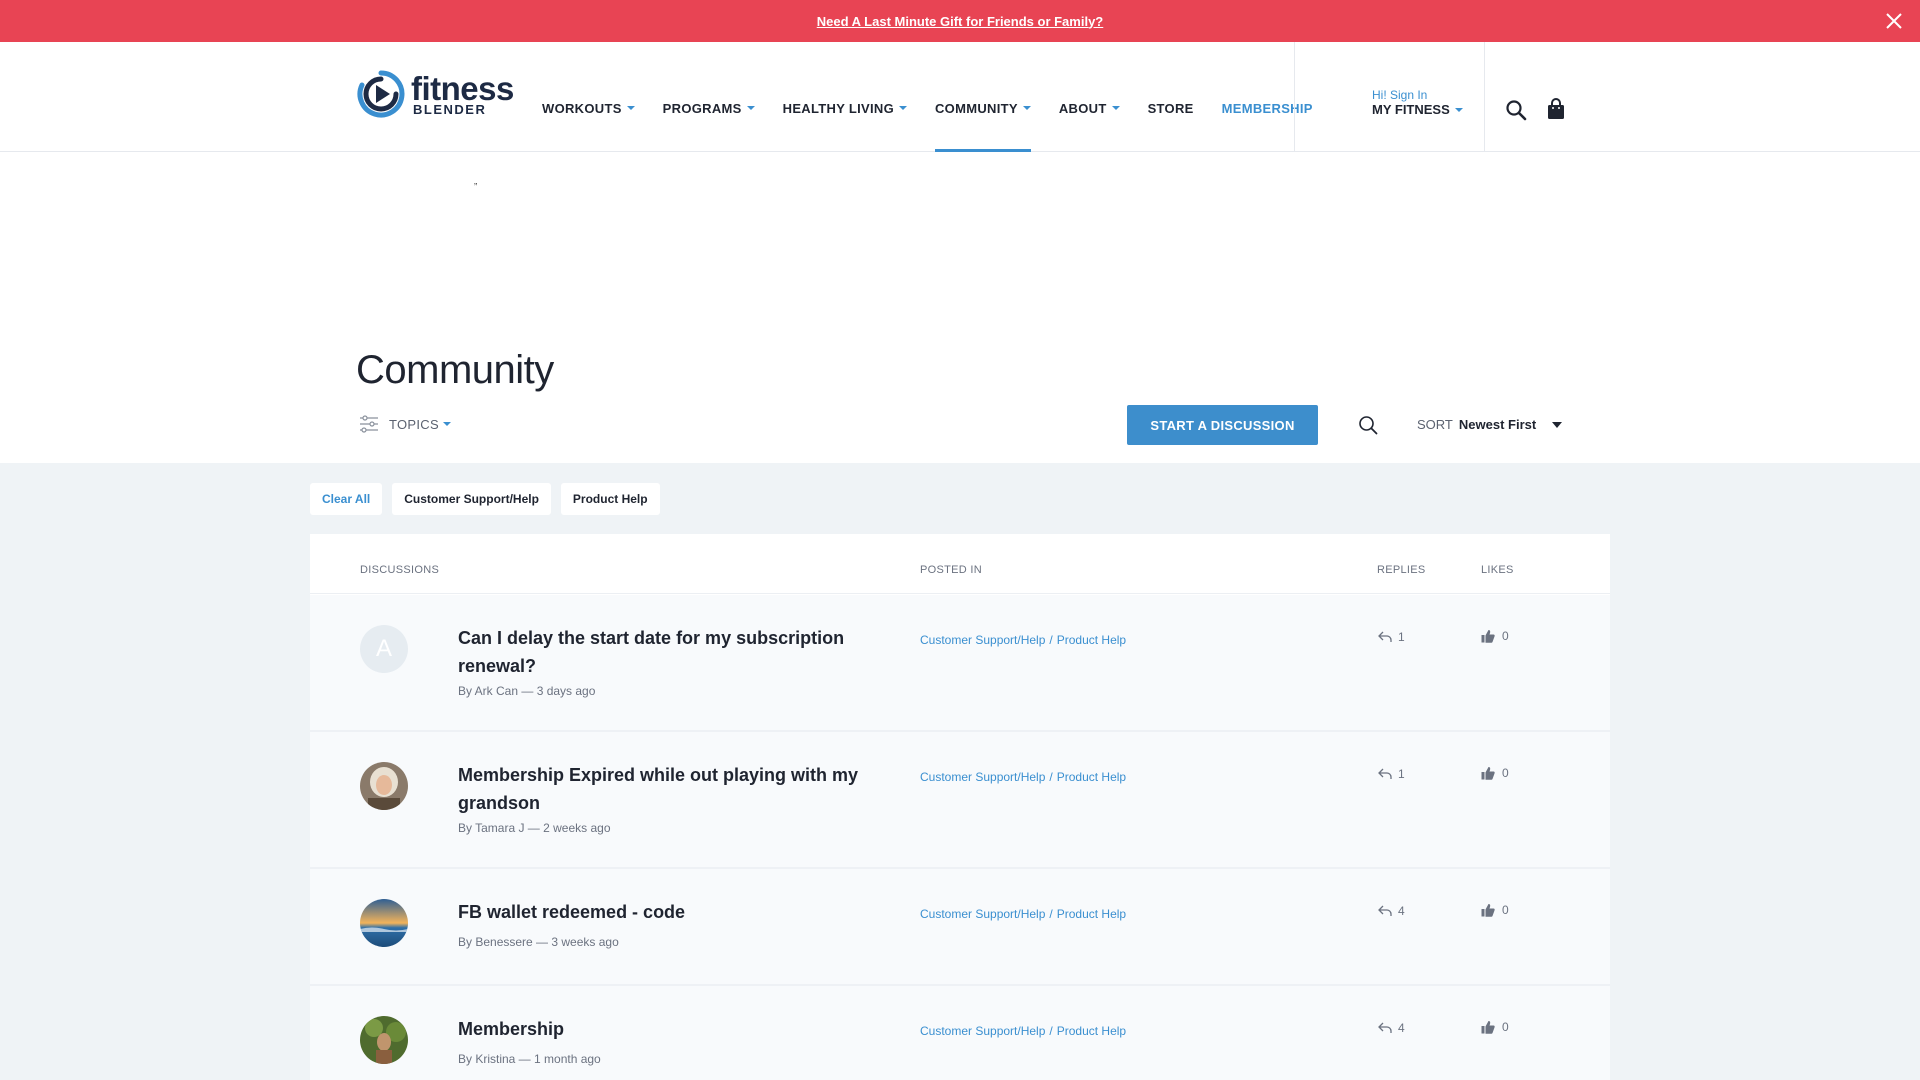  Describe the element at coordinates (346, 499) in the screenshot. I see `clear-all-filters: Clear All` at that location.